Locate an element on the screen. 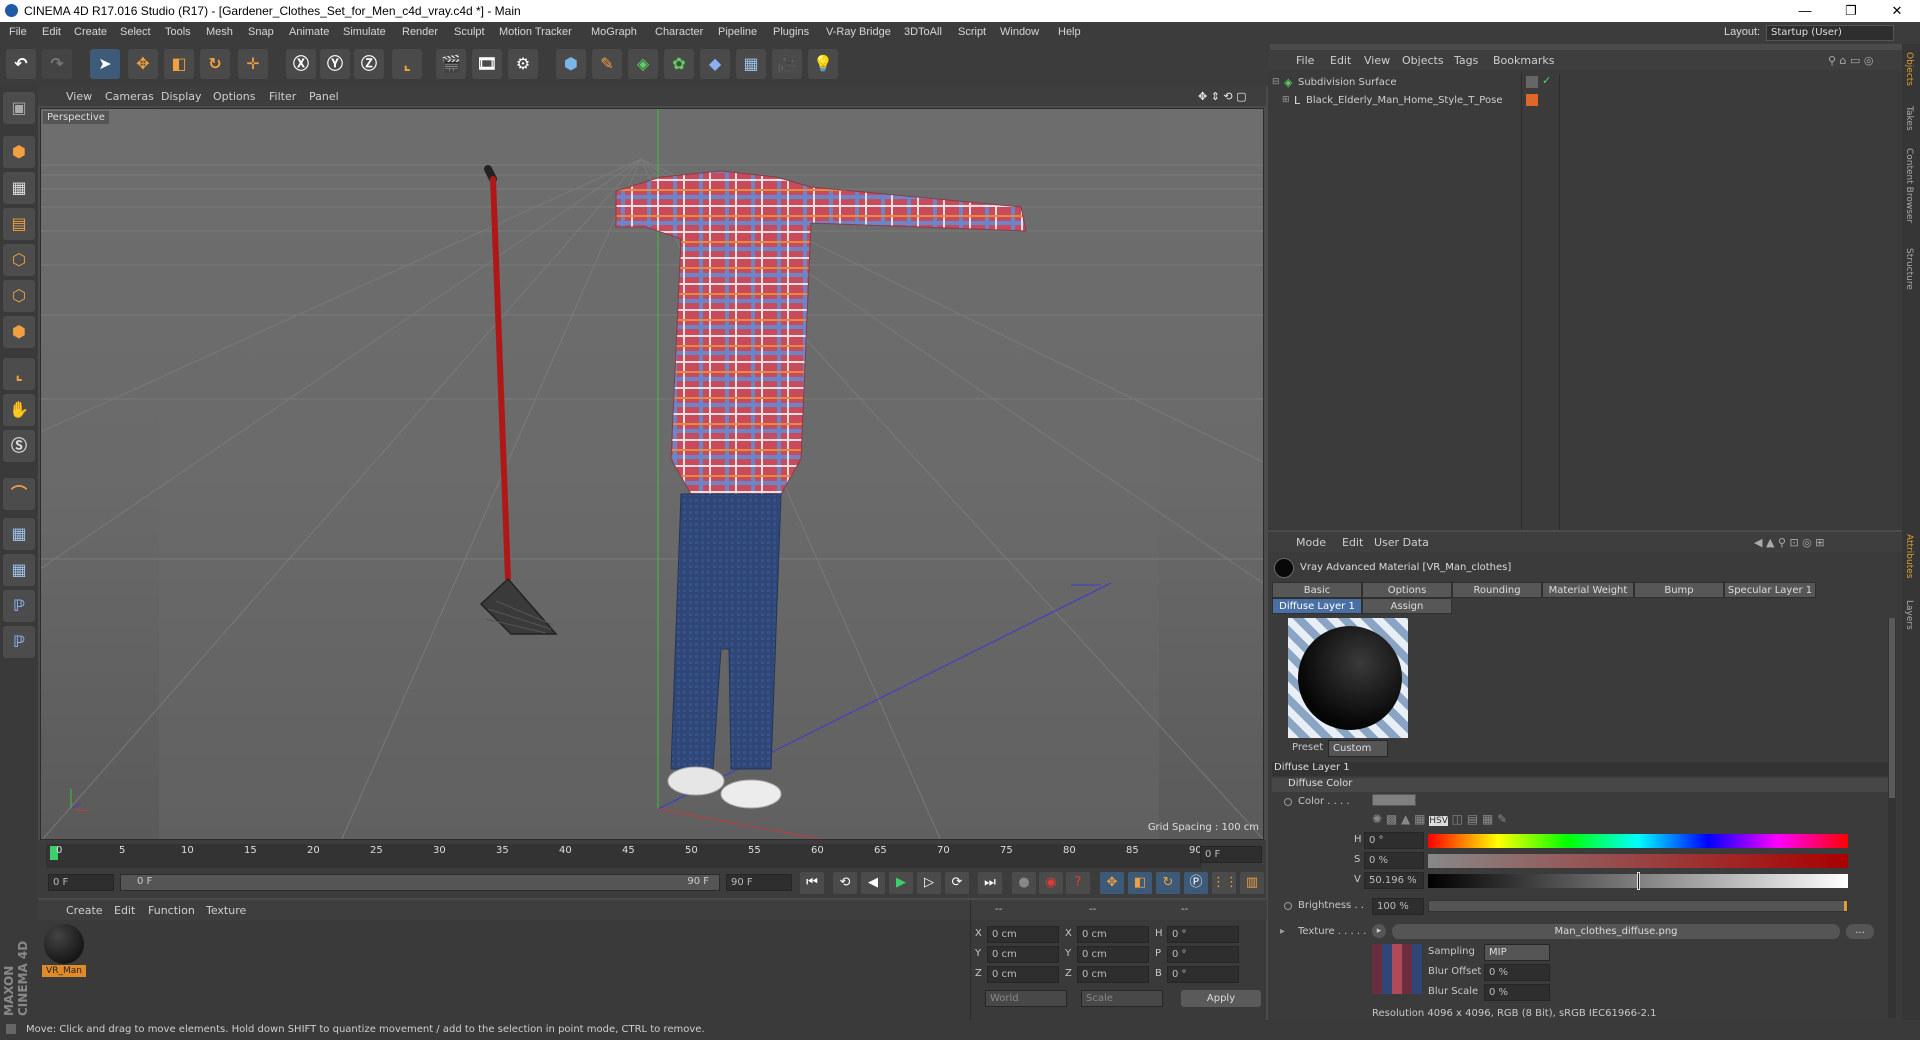  menu-animate: Animate is located at coordinates (309, 32).